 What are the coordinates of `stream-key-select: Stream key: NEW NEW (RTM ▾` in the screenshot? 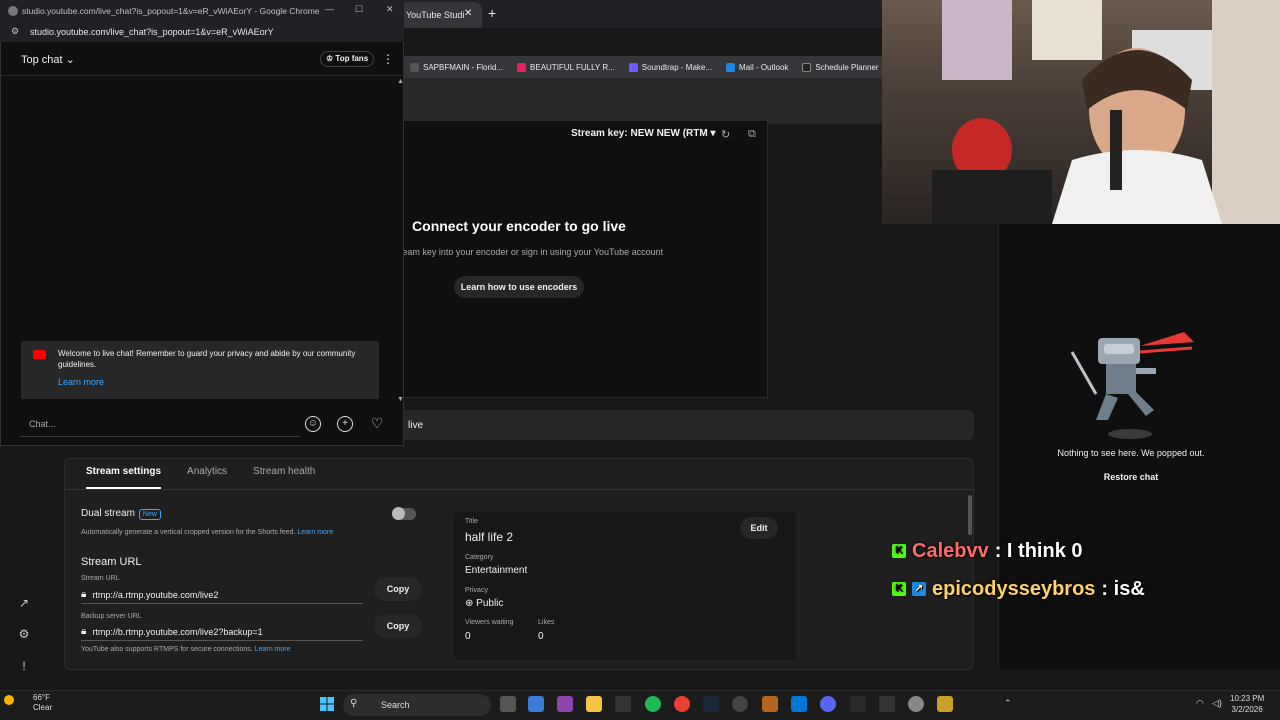 It's located at (643, 133).